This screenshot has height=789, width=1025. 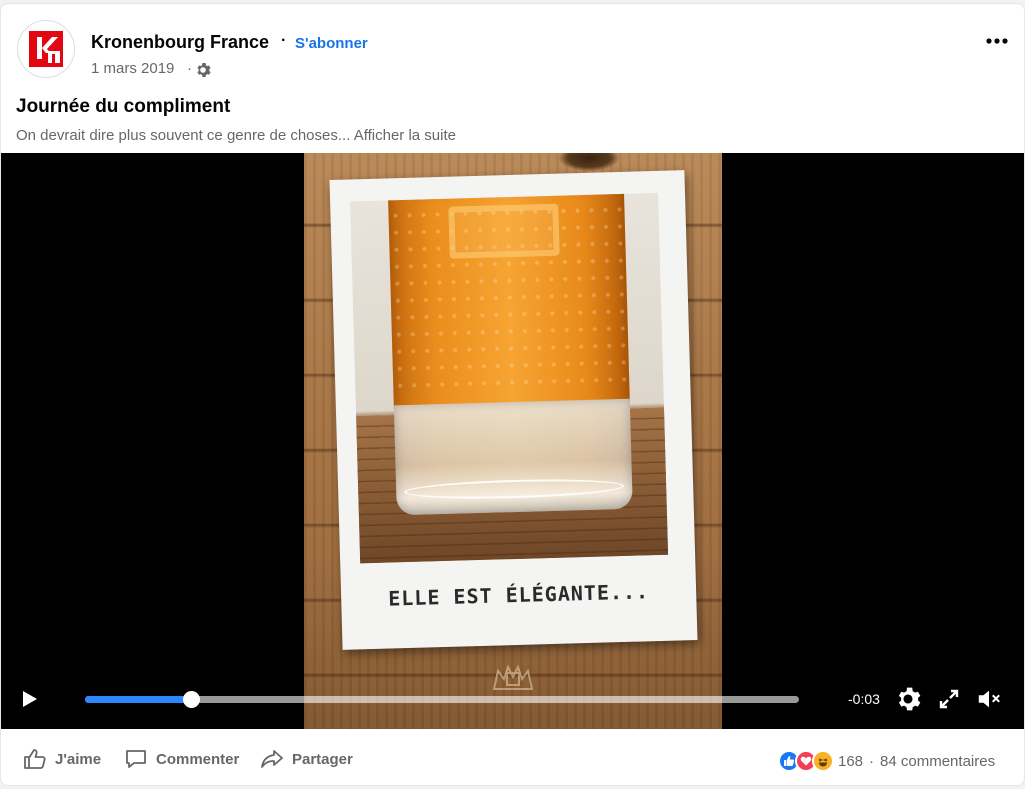 I want to click on play-button, so click(x=29, y=699).